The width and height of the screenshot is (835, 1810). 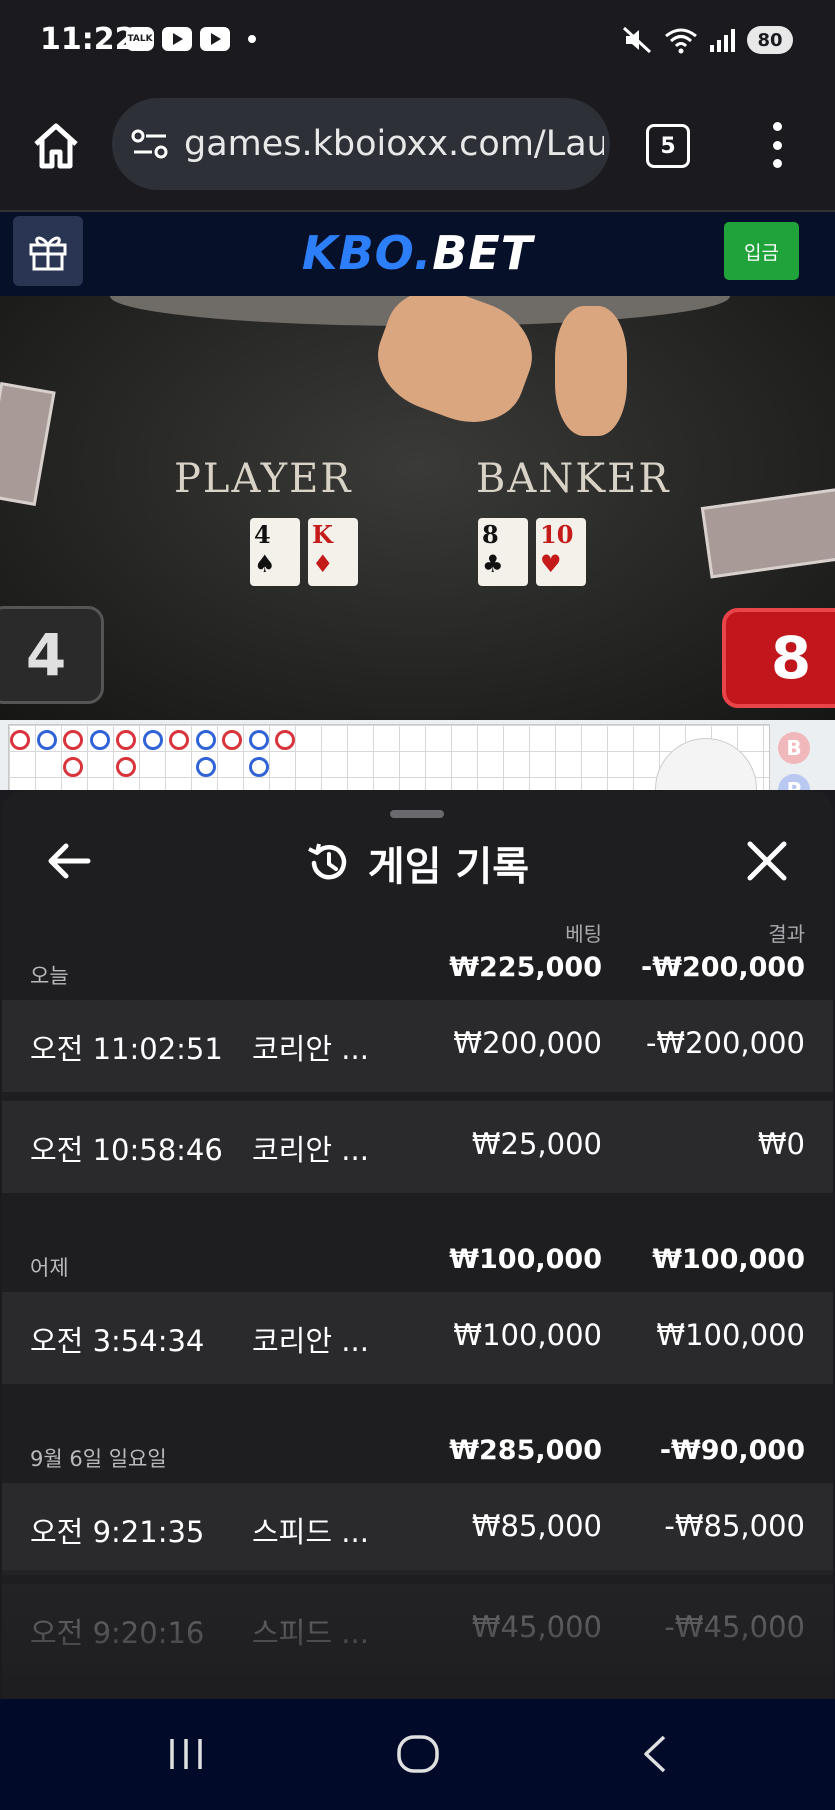 What do you see at coordinates (28, 444) in the screenshot?
I see `discard-tray-left` at bounding box center [28, 444].